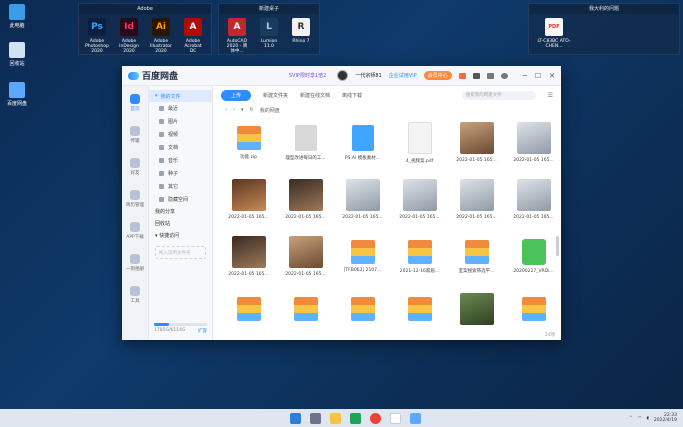 The height and width of the screenshot is (427, 683). I want to click on system-tray: ⌃ ◠ ◖ 22:33 2022/4/19, so click(653, 418).